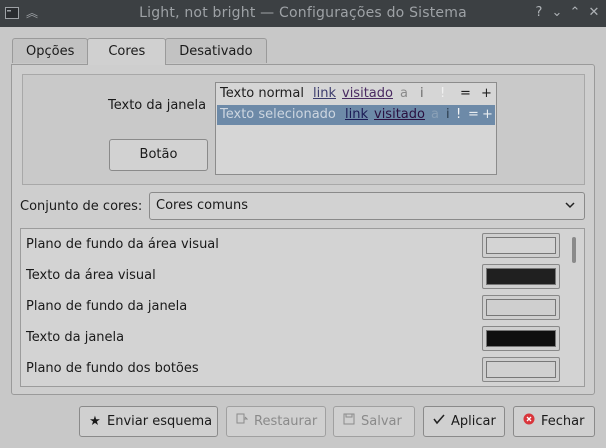 Image resolution: width=606 pixels, height=448 pixels. I want to click on apply-label: Aplicar, so click(473, 421).